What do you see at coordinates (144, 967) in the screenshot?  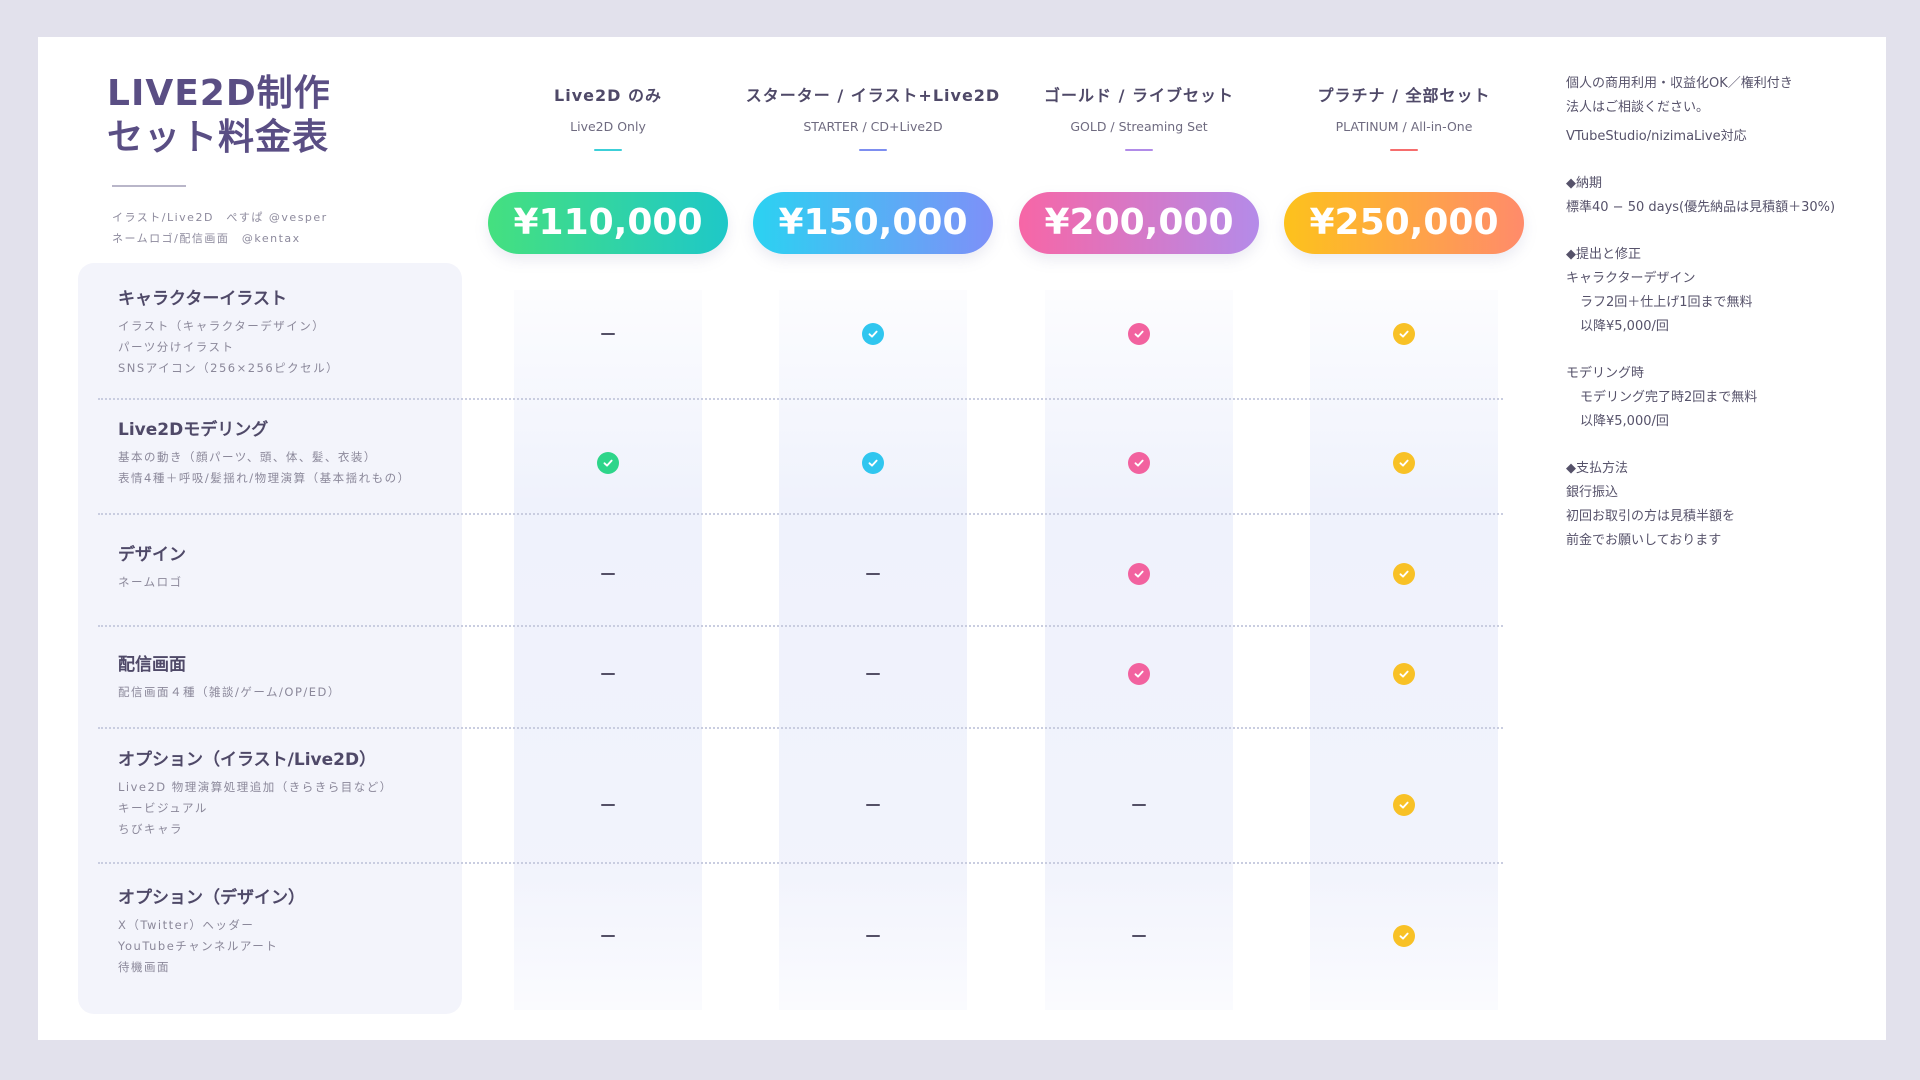 I see `row-desc-line: 待機画面` at bounding box center [144, 967].